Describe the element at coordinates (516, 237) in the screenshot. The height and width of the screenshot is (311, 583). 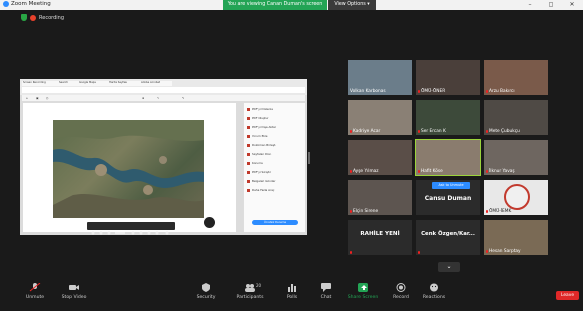
I see `participant-tile: Hesan Sarptay` at that location.